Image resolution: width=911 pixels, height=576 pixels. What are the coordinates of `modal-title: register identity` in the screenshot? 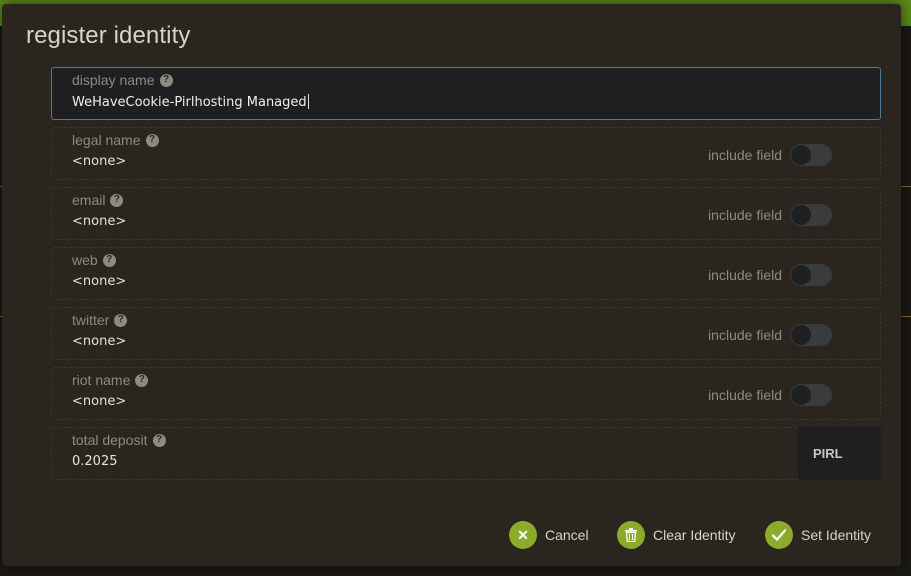 It's located at (108, 35).